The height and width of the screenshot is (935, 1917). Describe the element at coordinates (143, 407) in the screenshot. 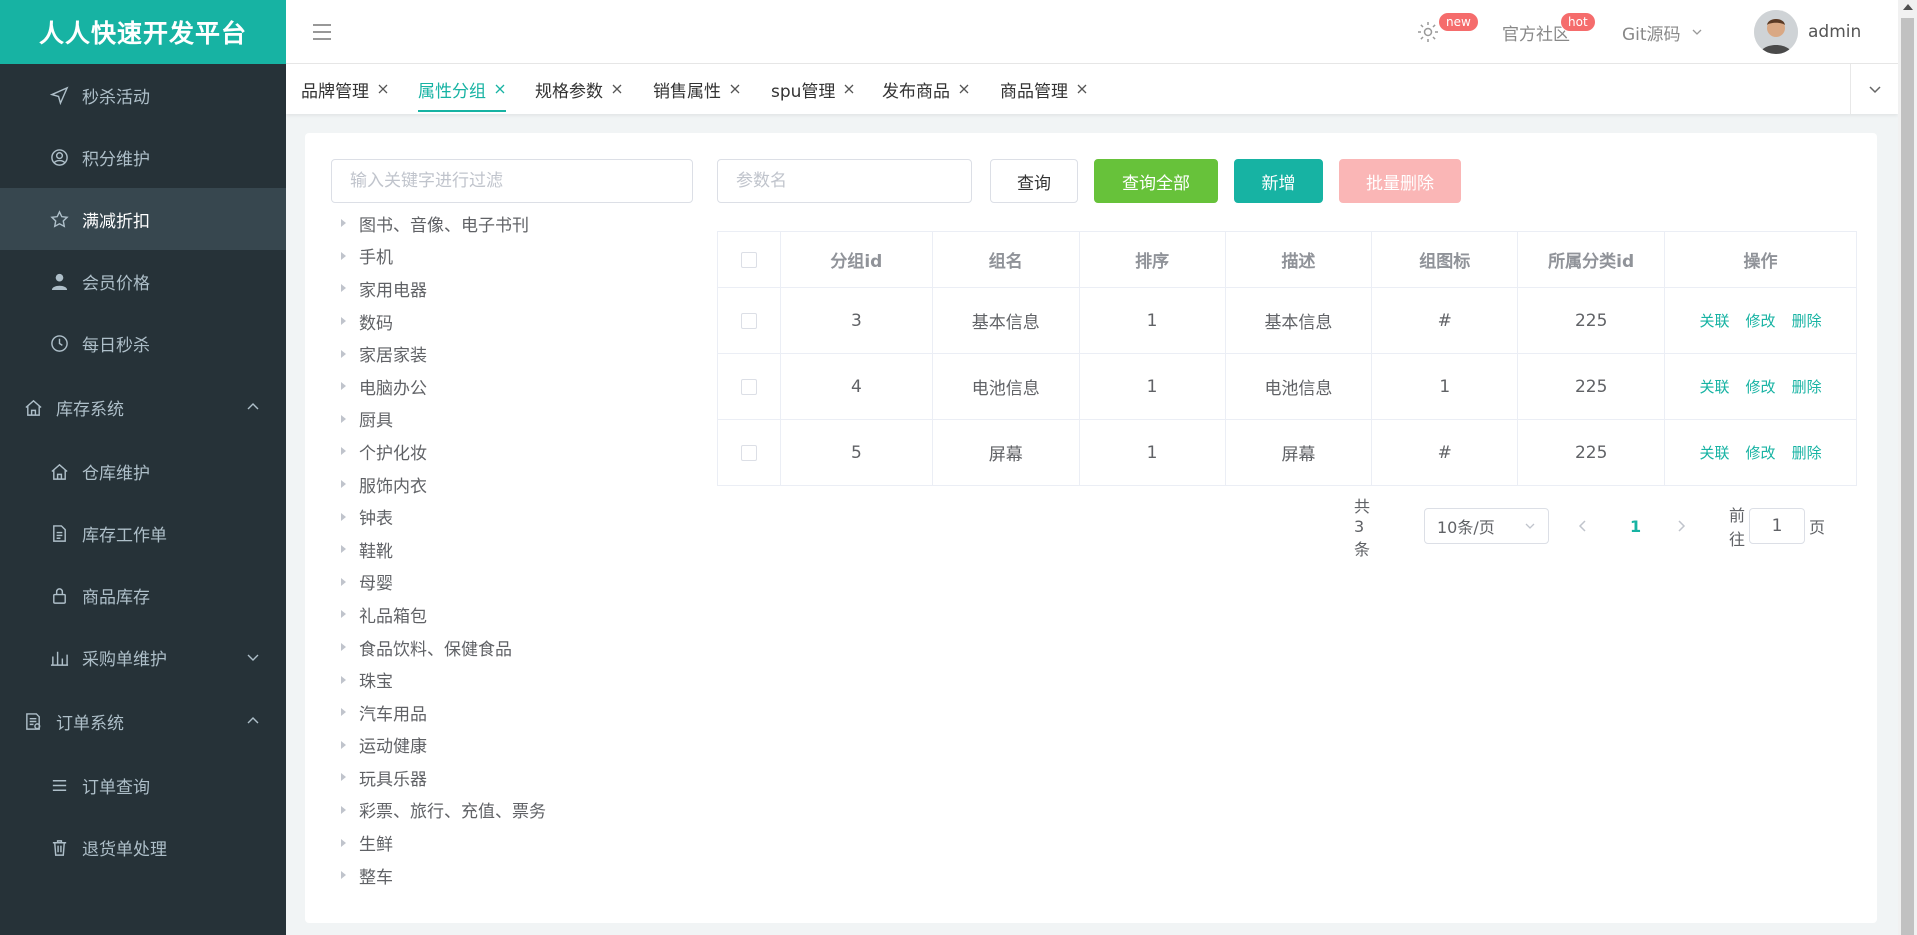

I see `sidebar-item-5: 库存系统` at that location.